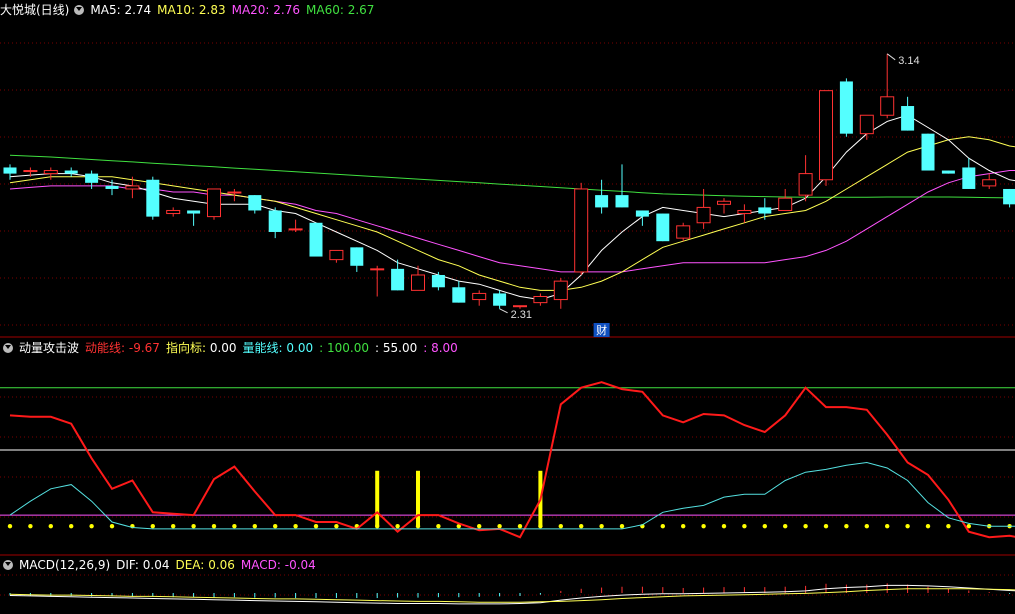  I want to click on dif-legend: DIF: 0.04, so click(143, 565).